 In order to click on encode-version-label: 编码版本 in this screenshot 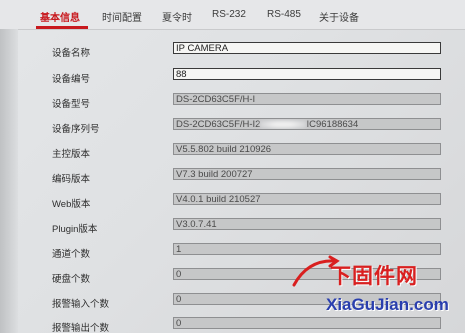, I will do `click(71, 179)`.